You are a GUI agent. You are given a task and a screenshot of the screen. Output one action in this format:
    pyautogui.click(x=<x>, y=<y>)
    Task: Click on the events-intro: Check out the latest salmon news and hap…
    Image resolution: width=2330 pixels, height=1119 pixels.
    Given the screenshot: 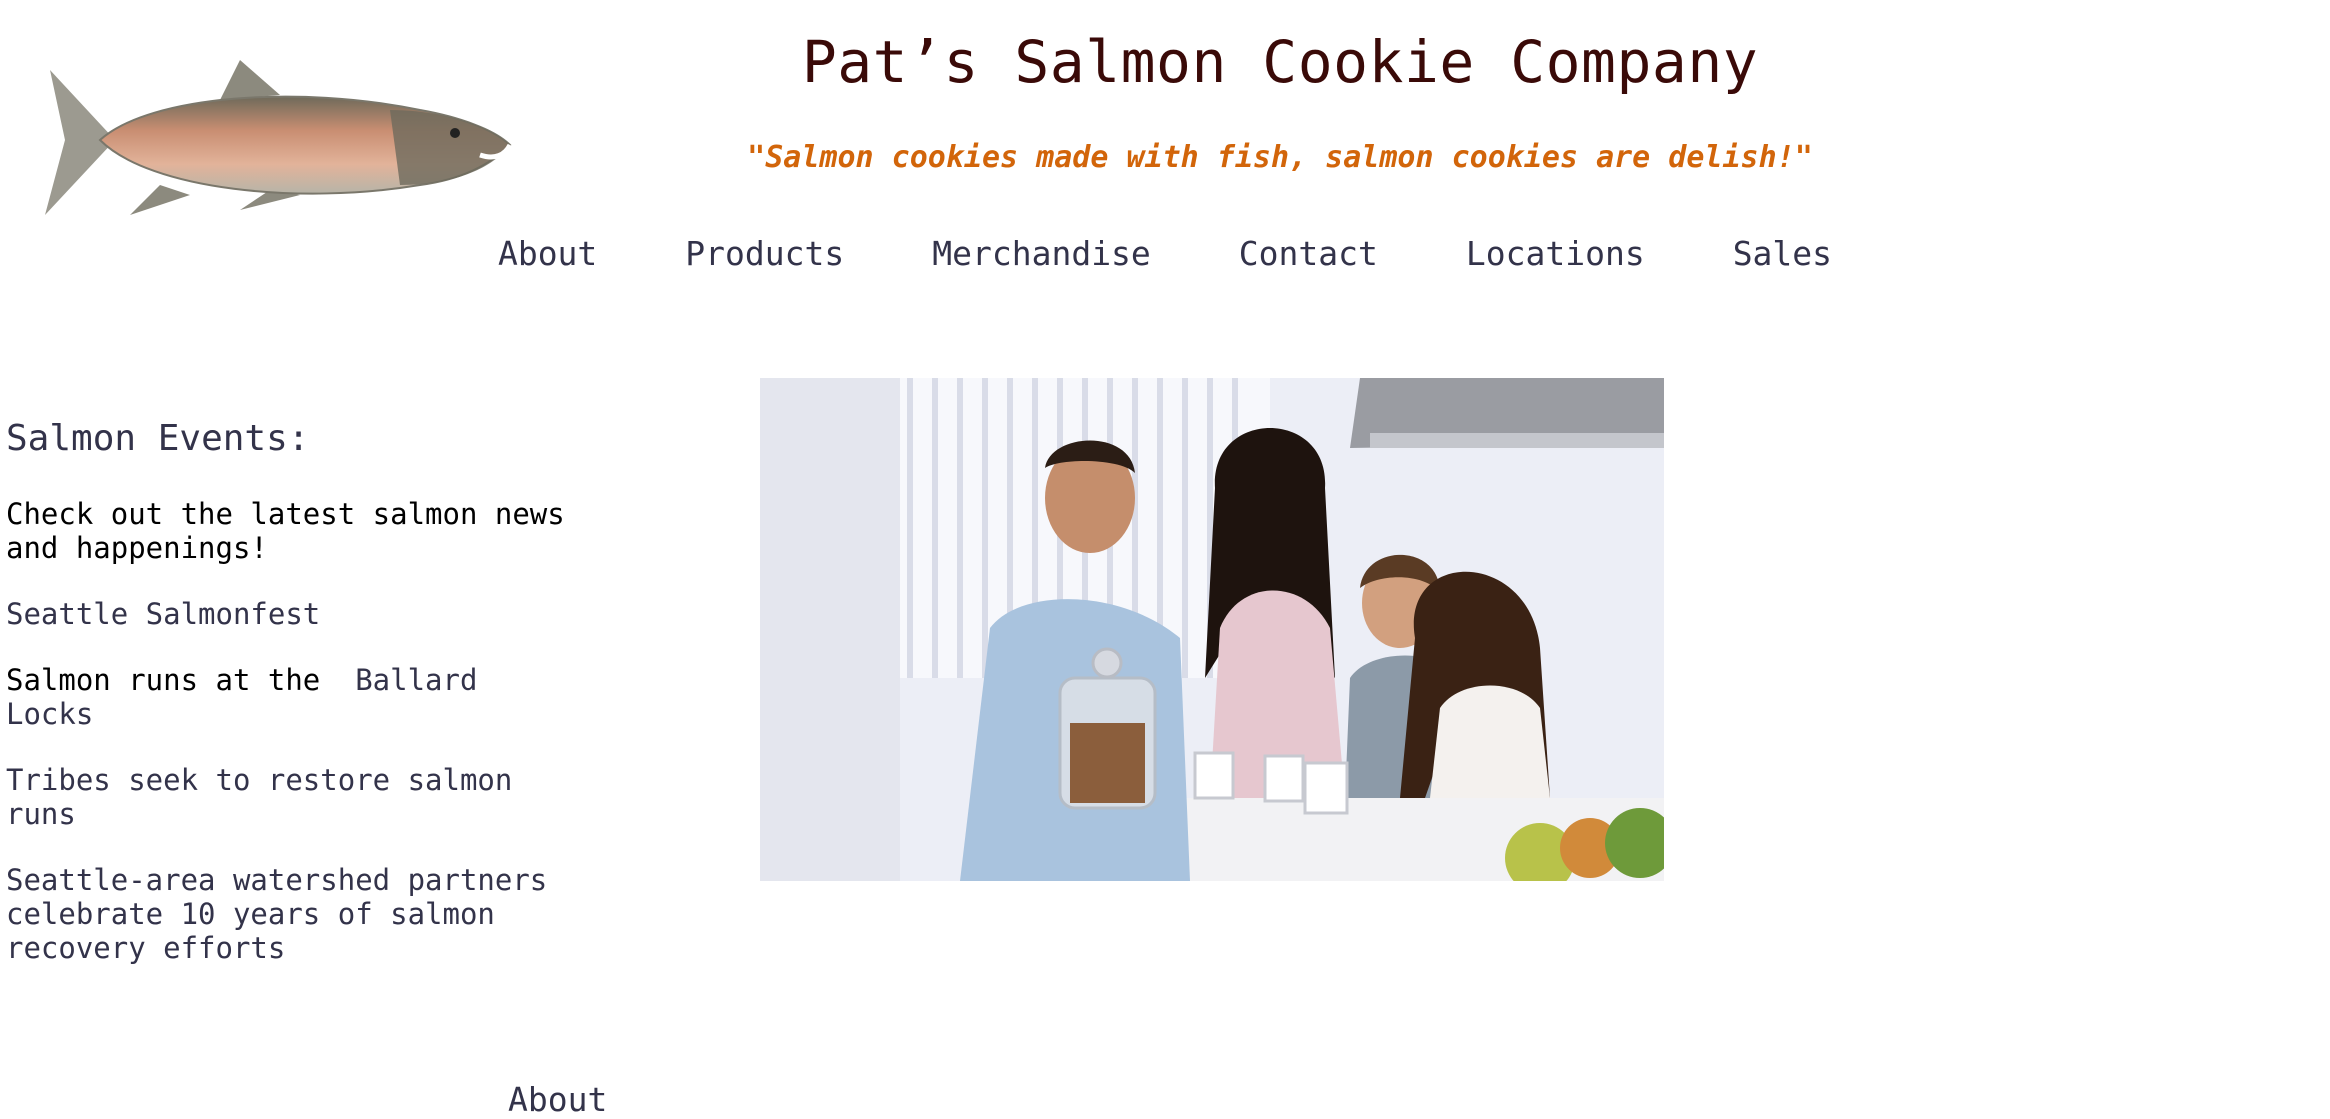 What is the action you would take?
    pyautogui.click(x=285, y=531)
    